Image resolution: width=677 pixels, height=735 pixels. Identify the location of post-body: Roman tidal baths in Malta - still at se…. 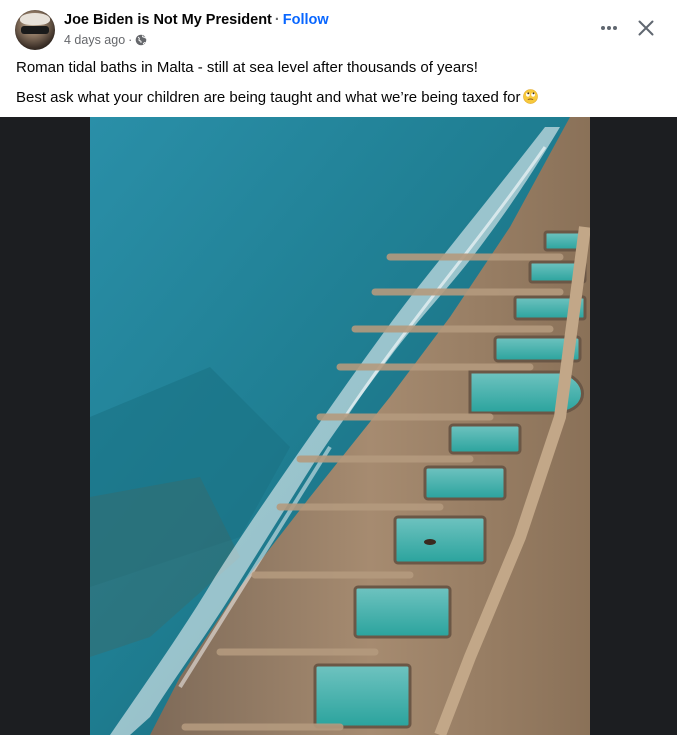
(336, 88).